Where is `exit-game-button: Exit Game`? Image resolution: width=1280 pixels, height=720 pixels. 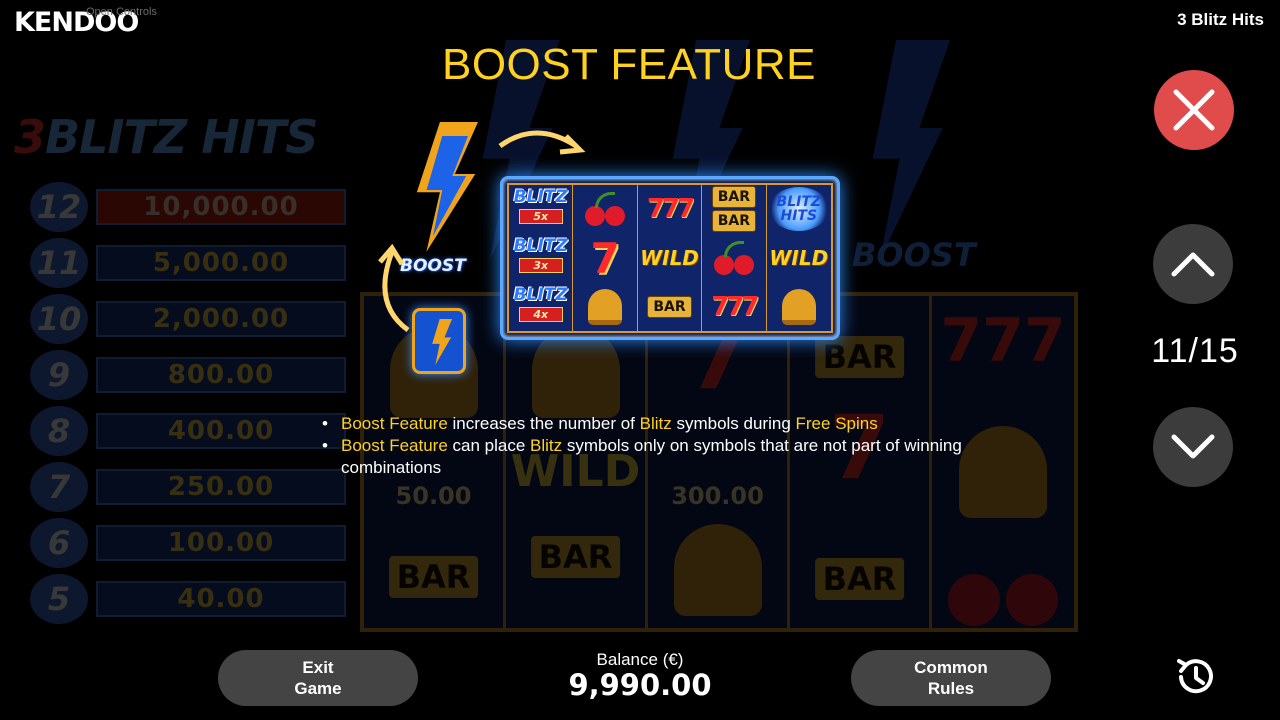 exit-game-button: Exit Game is located at coordinates (318, 678).